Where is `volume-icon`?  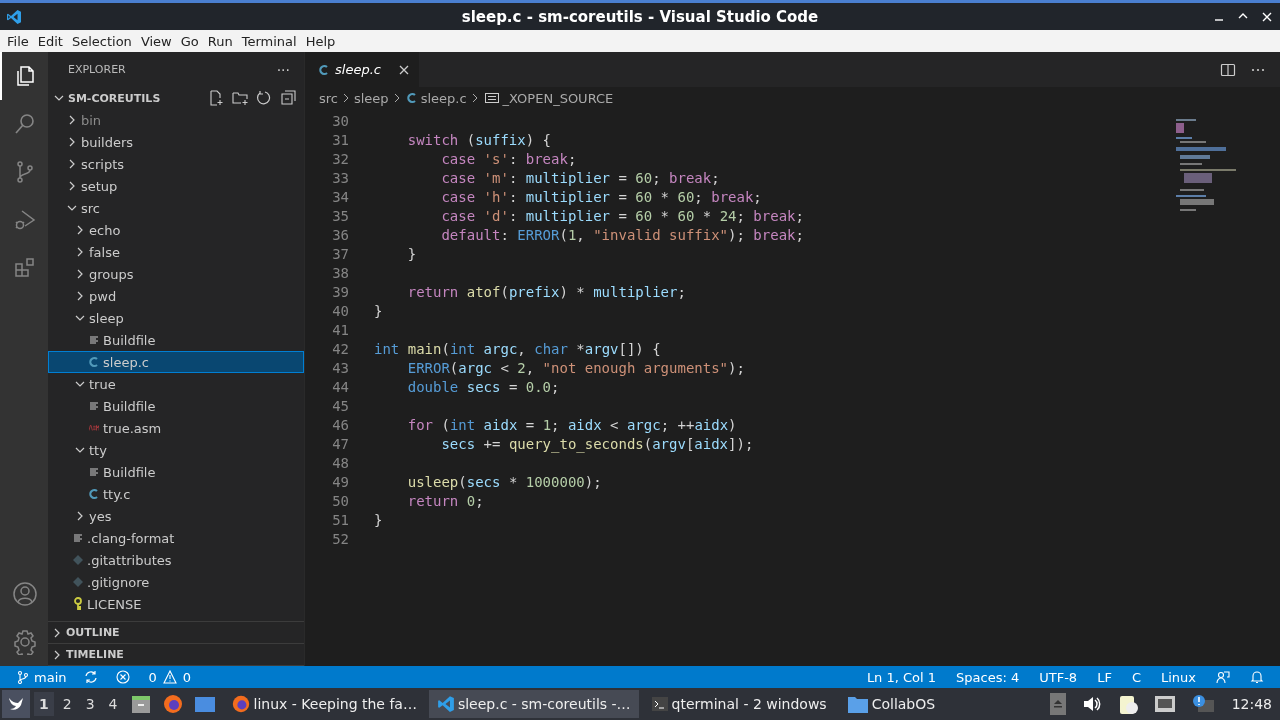
volume-icon is located at coordinates (1091, 704).